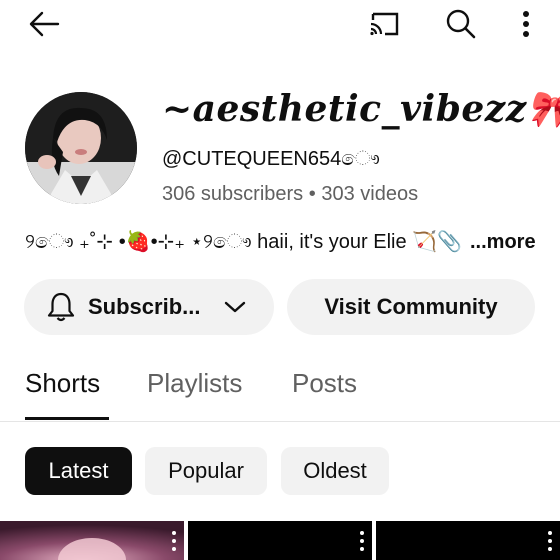  I want to click on cast-button, so click(384, 24).